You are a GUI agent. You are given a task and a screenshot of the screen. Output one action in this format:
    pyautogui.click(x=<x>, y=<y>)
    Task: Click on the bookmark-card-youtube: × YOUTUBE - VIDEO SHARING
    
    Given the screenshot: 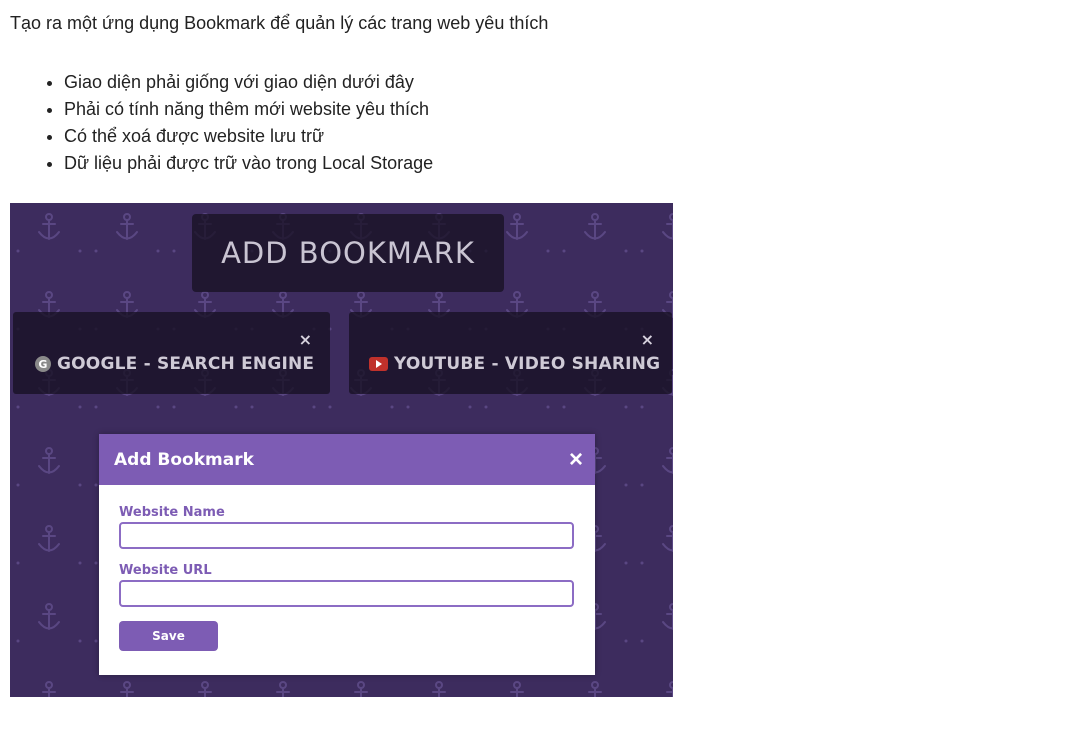 What is the action you would take?
    pyautogui.click(x=510, y=353)
    